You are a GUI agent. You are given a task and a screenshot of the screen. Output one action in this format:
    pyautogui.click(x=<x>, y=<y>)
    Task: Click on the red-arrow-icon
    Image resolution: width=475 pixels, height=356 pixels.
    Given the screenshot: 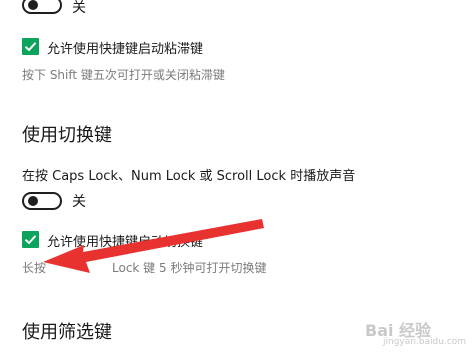 What is the action you would take?
    pyautogui.click(x=153, y=246)
    